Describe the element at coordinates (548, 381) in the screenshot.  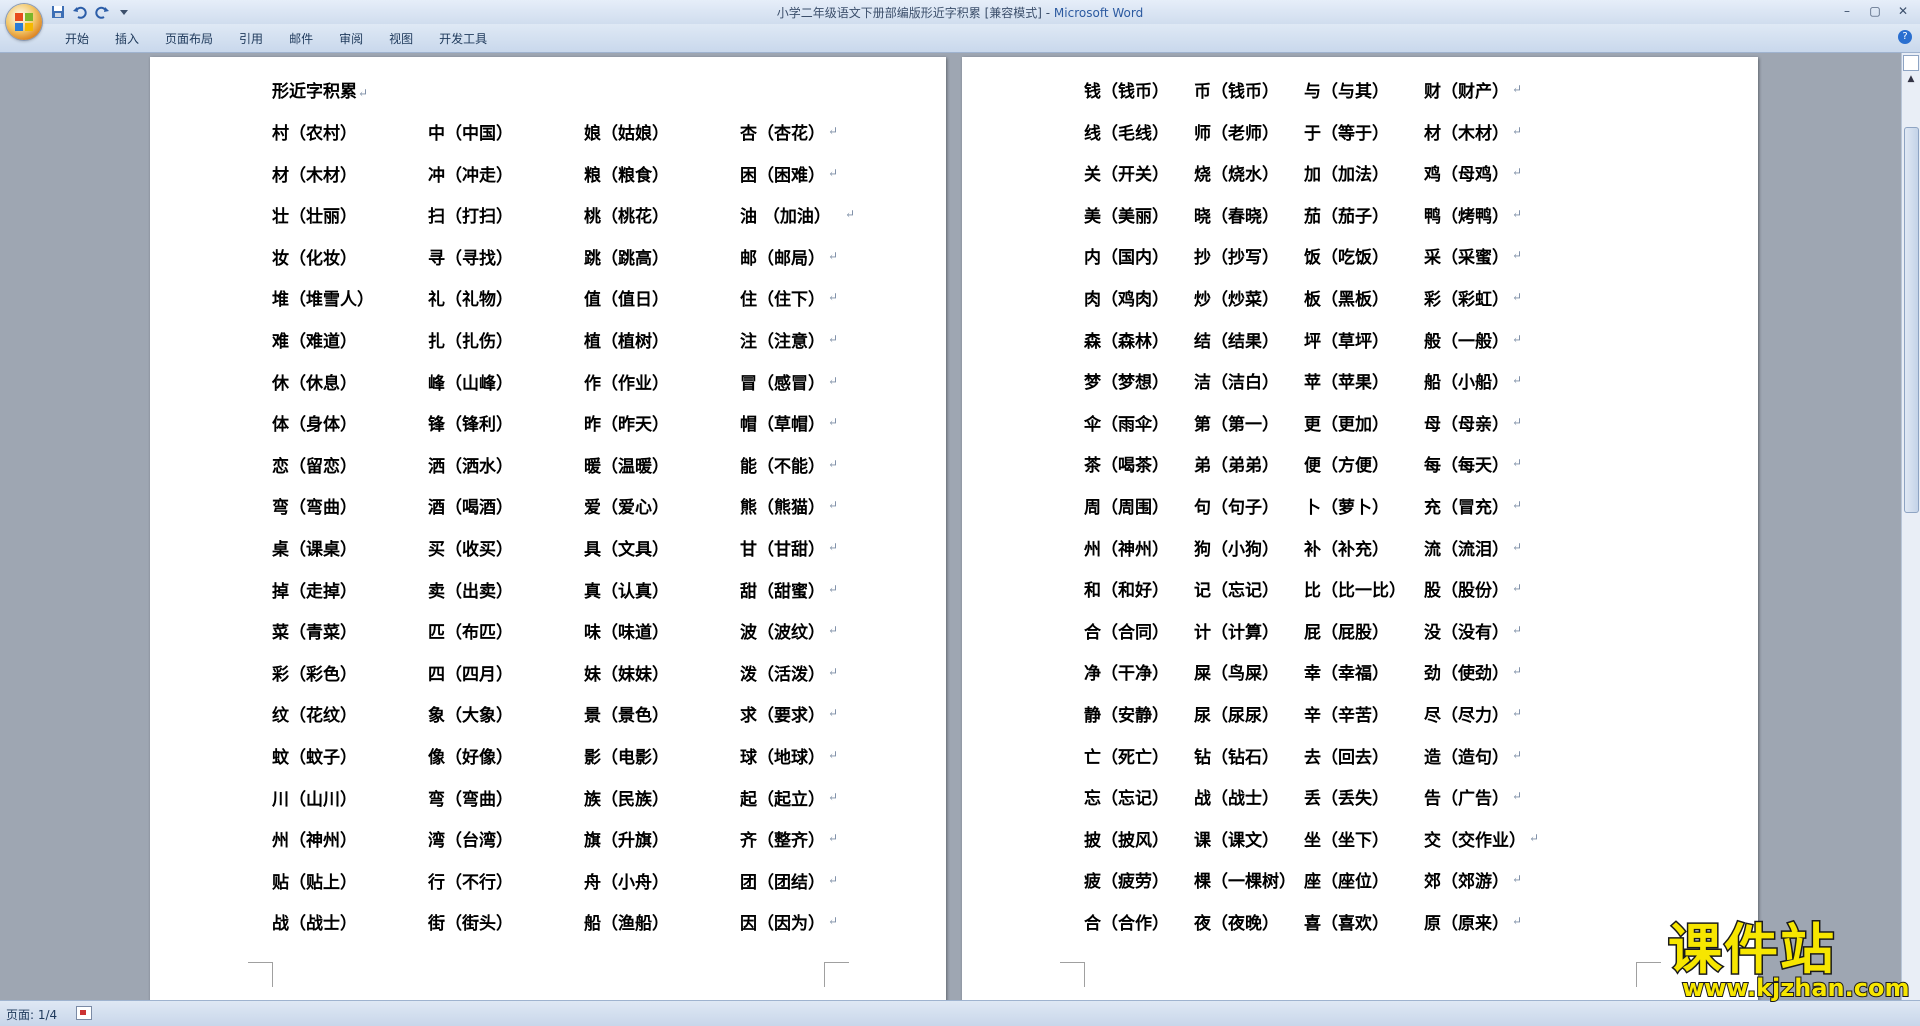
I see `word-row: 休（休息） 峰（山峰） 作（作业） 冒（感冒） ↵` at that location.